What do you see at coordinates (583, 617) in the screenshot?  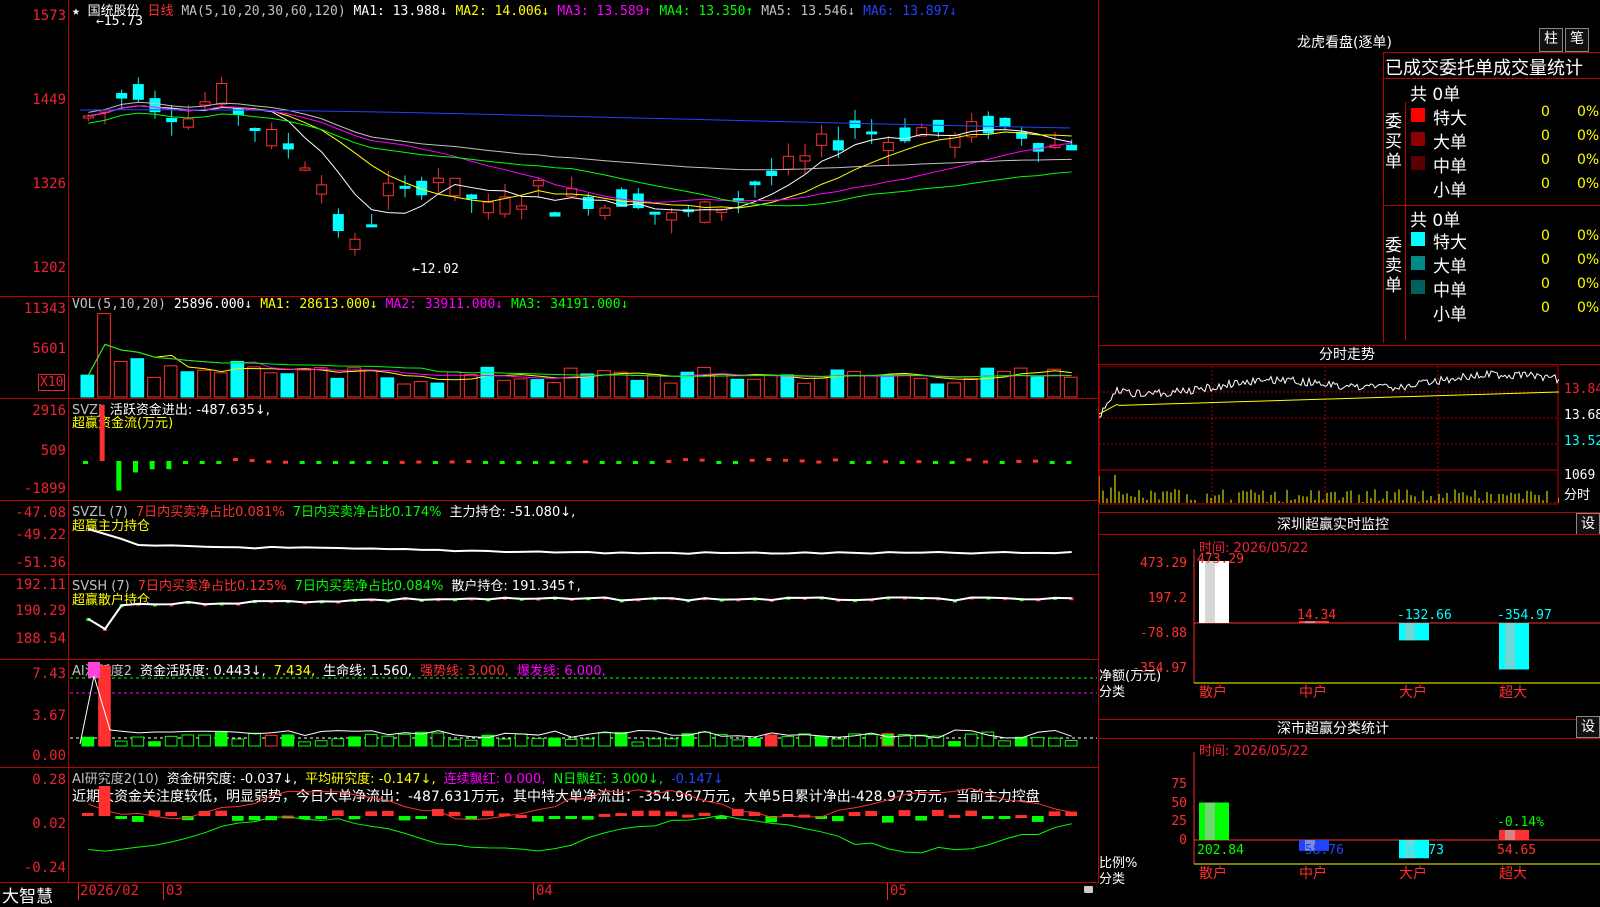 I see `svsh-chart` at bounding box center [583, 617].